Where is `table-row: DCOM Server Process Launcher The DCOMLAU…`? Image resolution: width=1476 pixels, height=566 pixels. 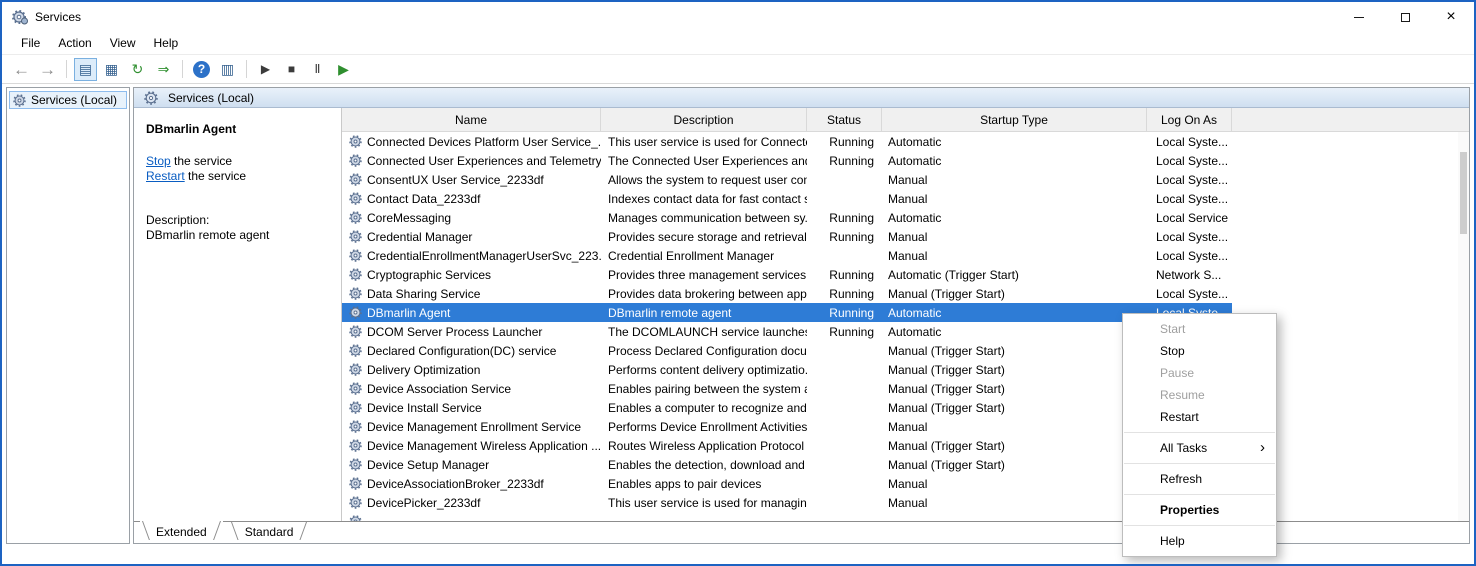 table-row: DCOM Server Process Launcher The DCOMLAU… is located at coordinates (787, 331).